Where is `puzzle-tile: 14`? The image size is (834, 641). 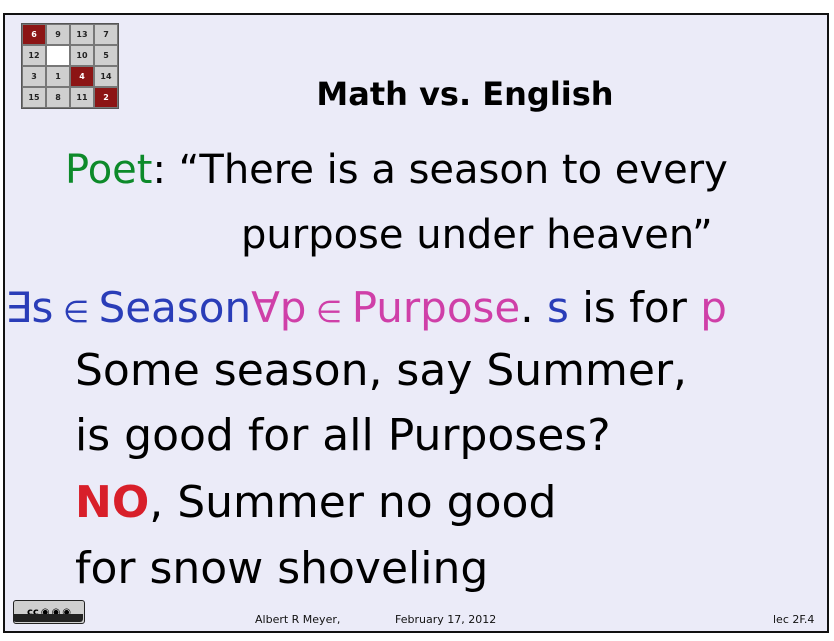 puzzle-tile: 14 is located at coordinates (106, 76).